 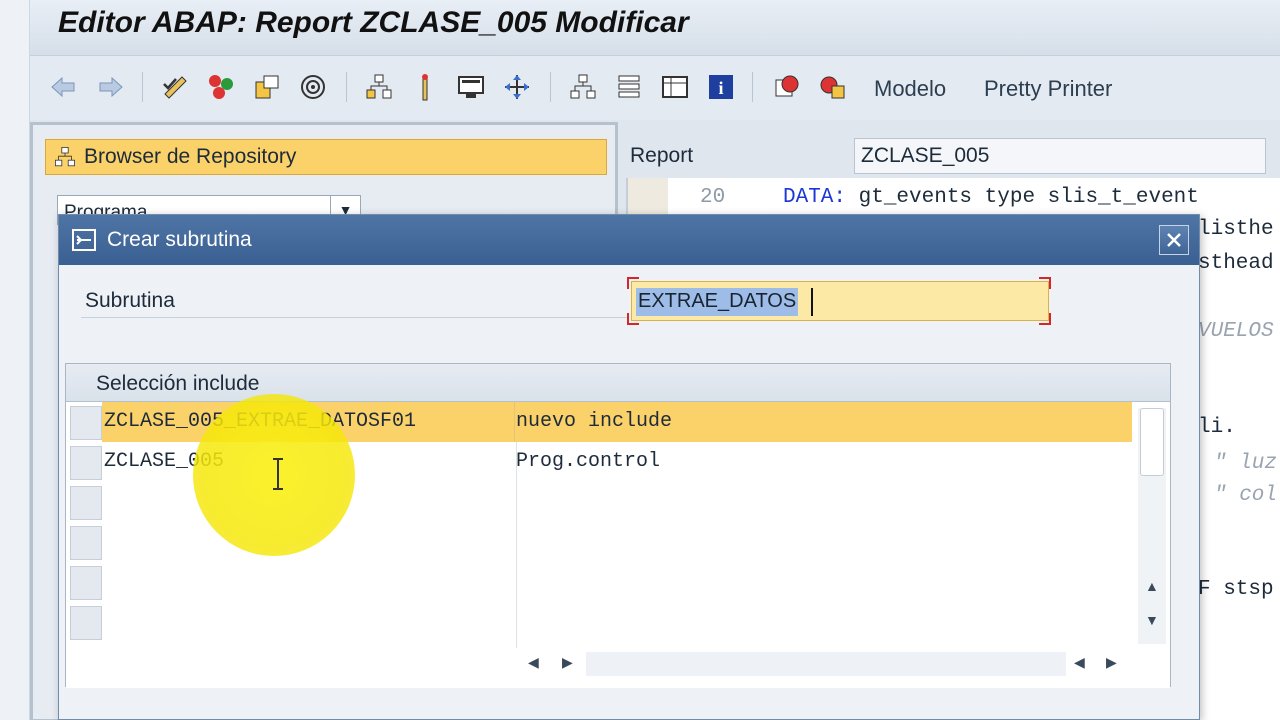 What do you see at coordinates (1060, 156) in the screenshot?
I see `report-name-field: ZCLASE_005` at bounding box center [1060, 156].